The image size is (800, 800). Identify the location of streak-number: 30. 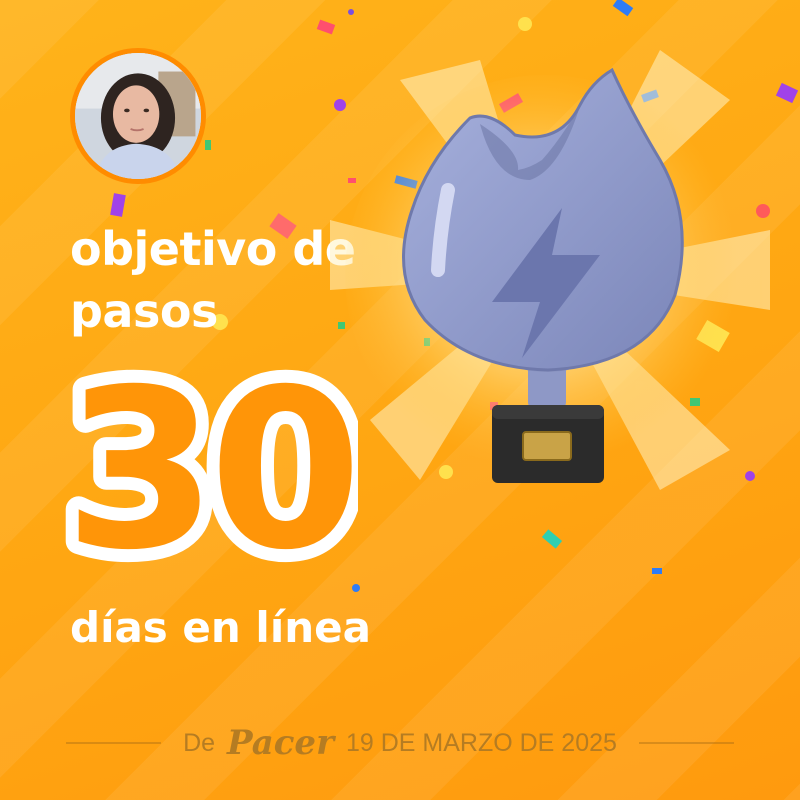
(209, 466).